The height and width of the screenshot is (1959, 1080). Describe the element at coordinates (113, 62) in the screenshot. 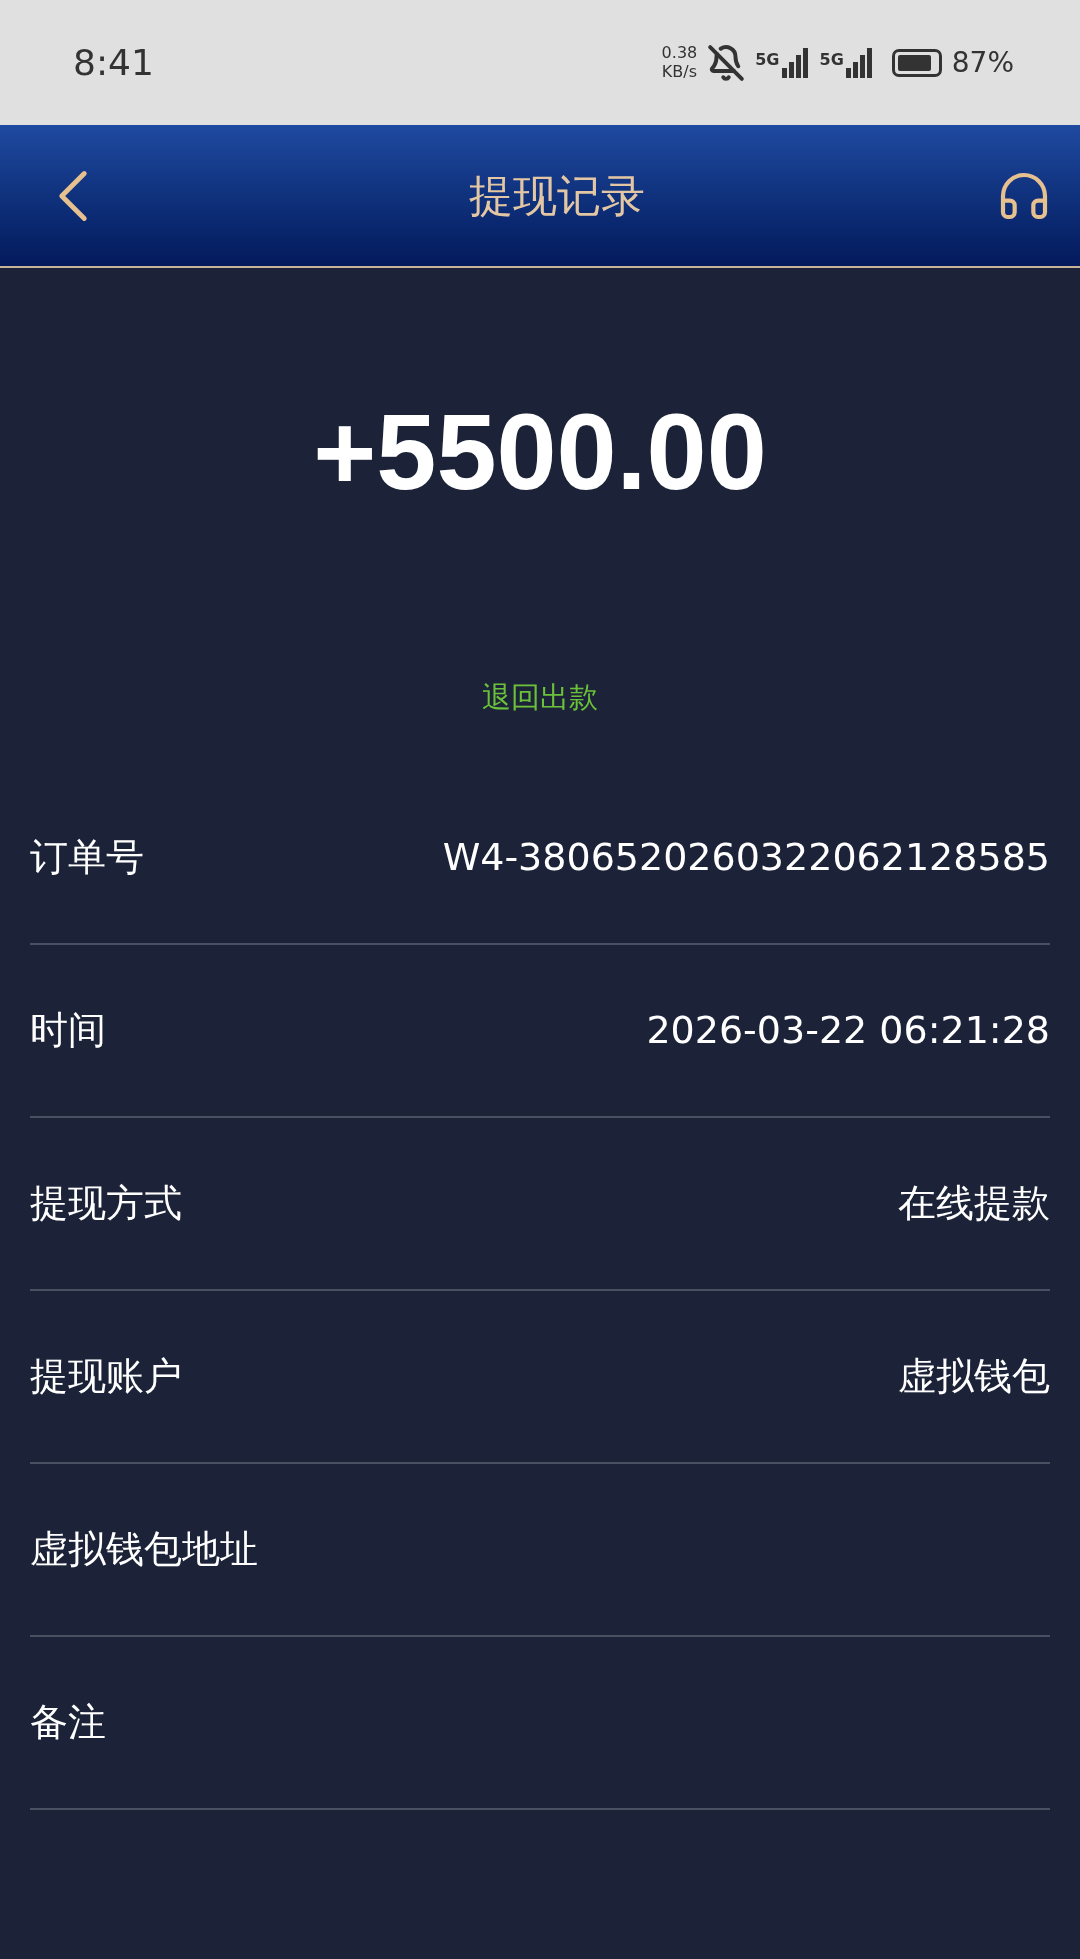

I see `status-time: 8:41` at that location.